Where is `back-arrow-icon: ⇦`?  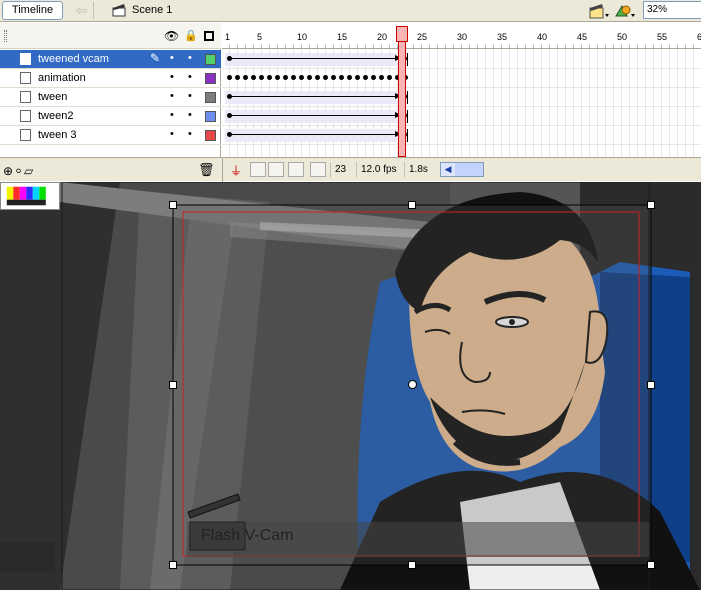 back-arrow-icon: ⇦ is located at coordinates (82, 10).